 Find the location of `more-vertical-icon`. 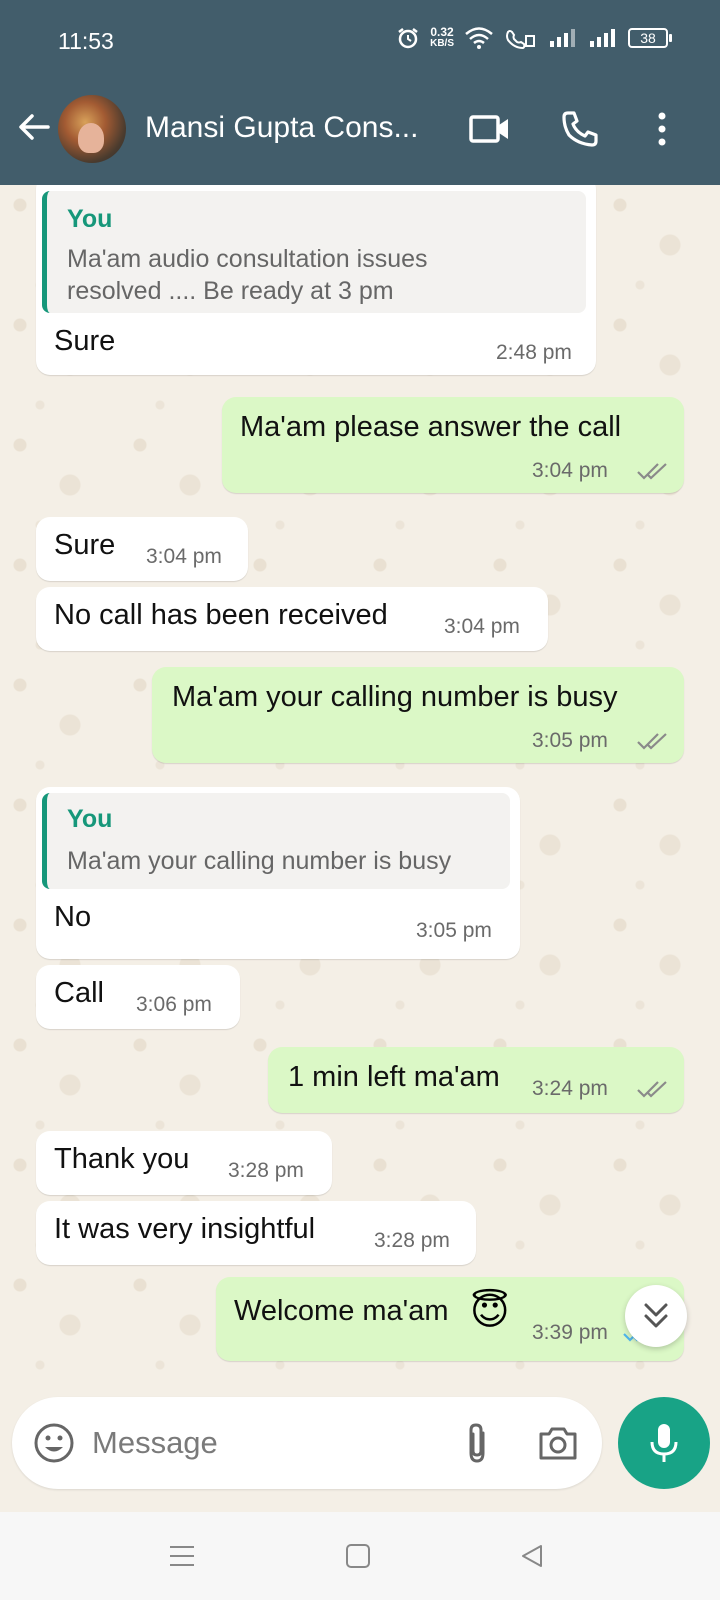

more-vertical-icon is located at coordinates (662, 129).